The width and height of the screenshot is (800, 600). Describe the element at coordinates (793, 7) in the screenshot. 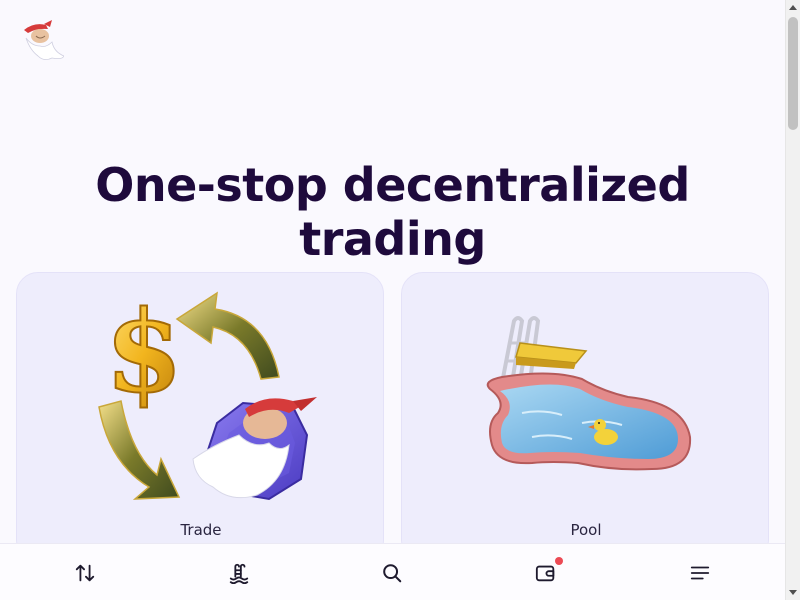

I see `scroll-up-arrow-icon` at that location.